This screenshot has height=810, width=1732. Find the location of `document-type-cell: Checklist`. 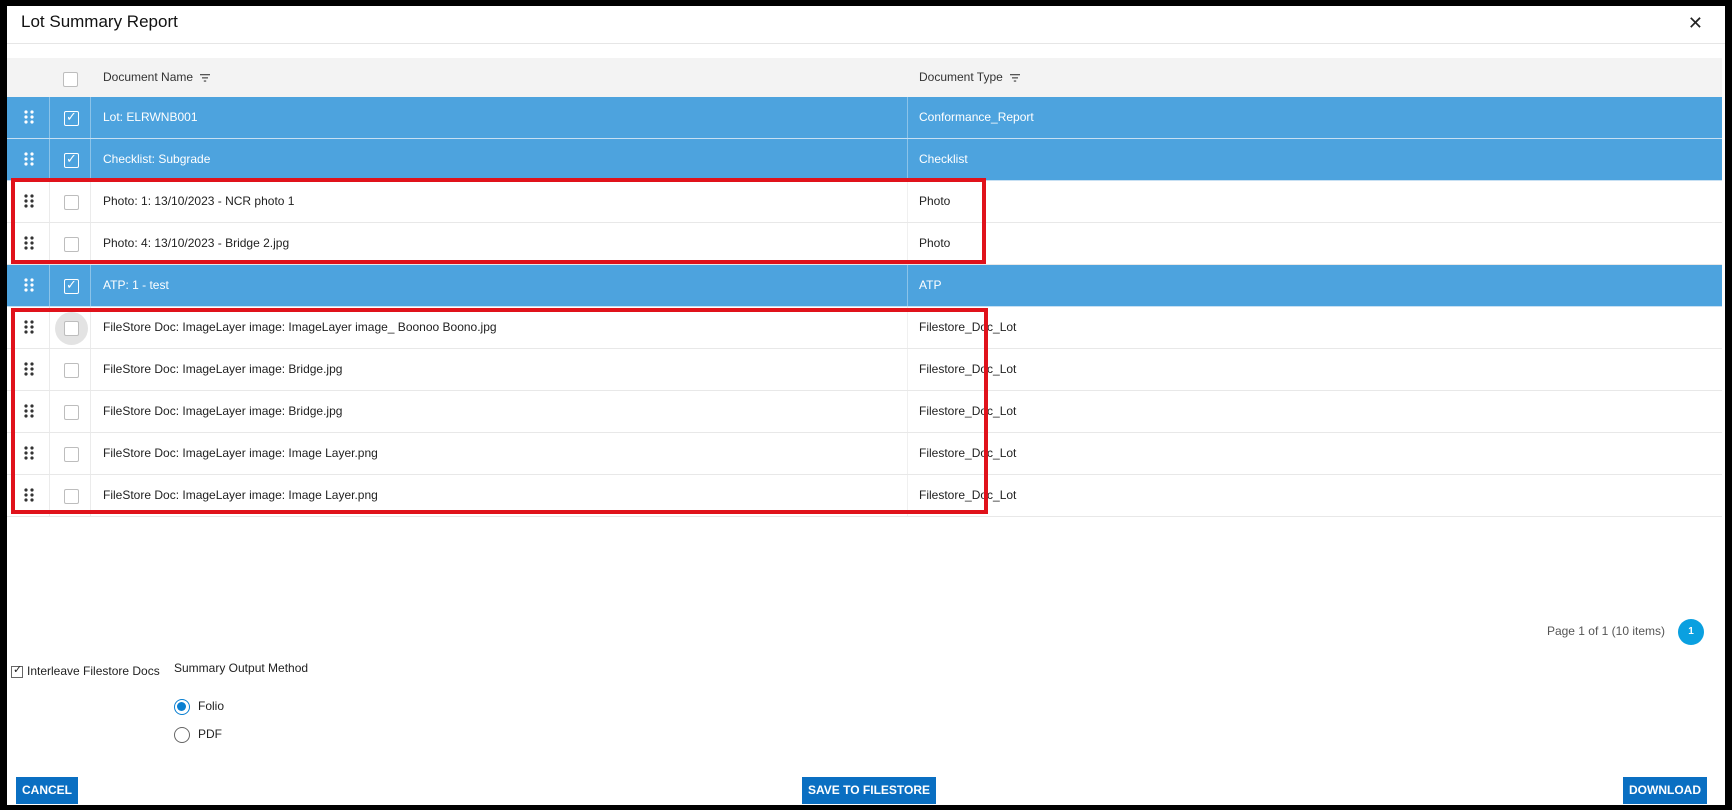

document-type-cell: Checklist is located at coordinates (943, 159).